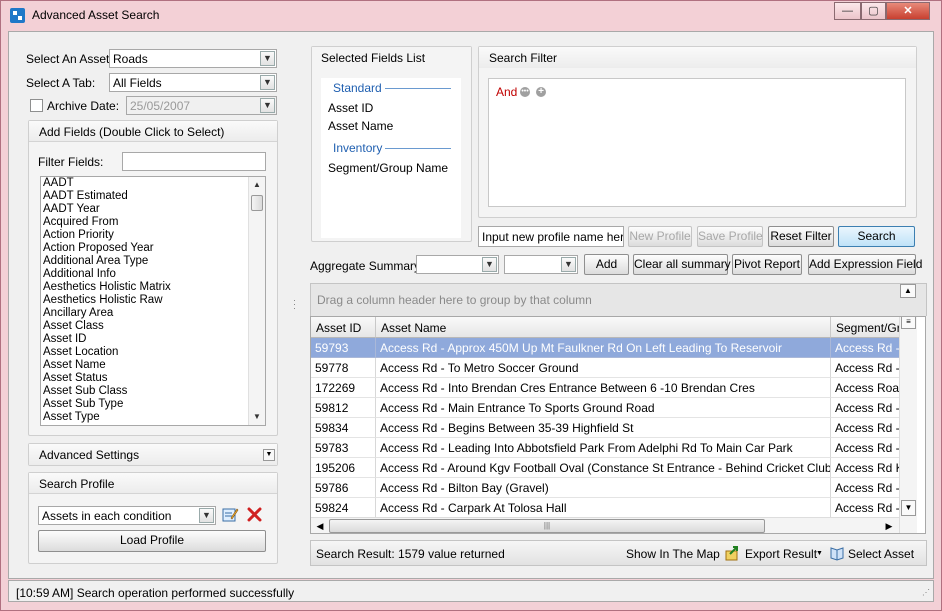 Image resolution: width=942 pixels, height=611 pixels. I want to click on resize-grip: ⋰, so click(927, 594).